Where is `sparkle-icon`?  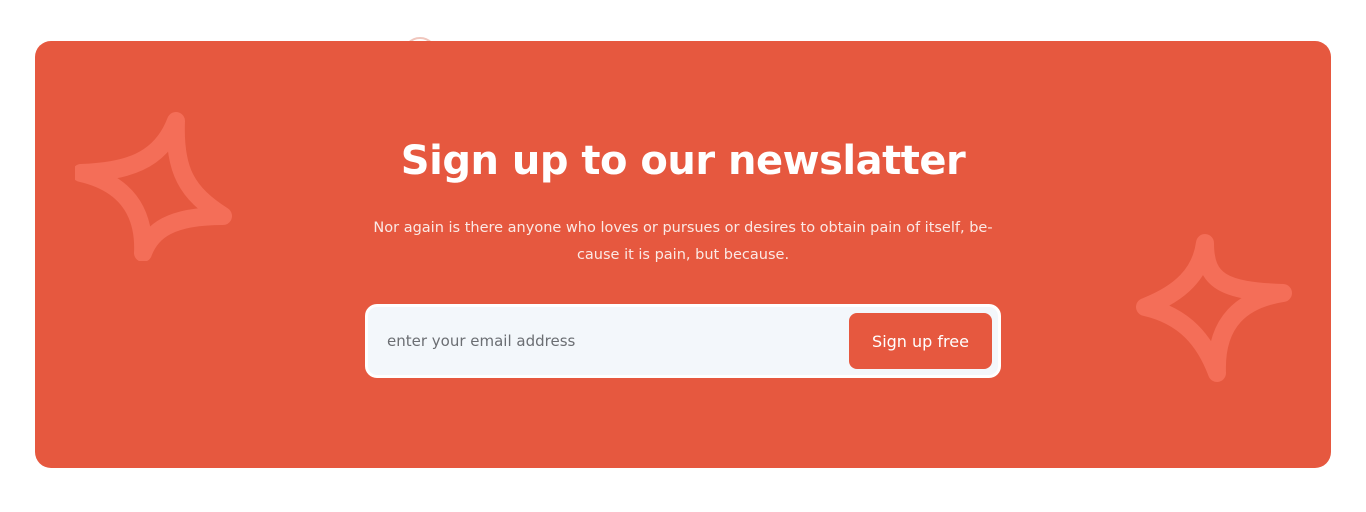
sparkle-icon is located at coordinates (1214, 308).